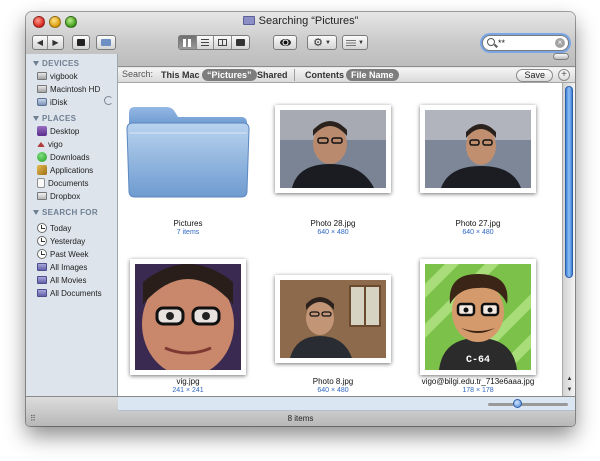  I want to click on quick-look-window-button, so click(81, 42).